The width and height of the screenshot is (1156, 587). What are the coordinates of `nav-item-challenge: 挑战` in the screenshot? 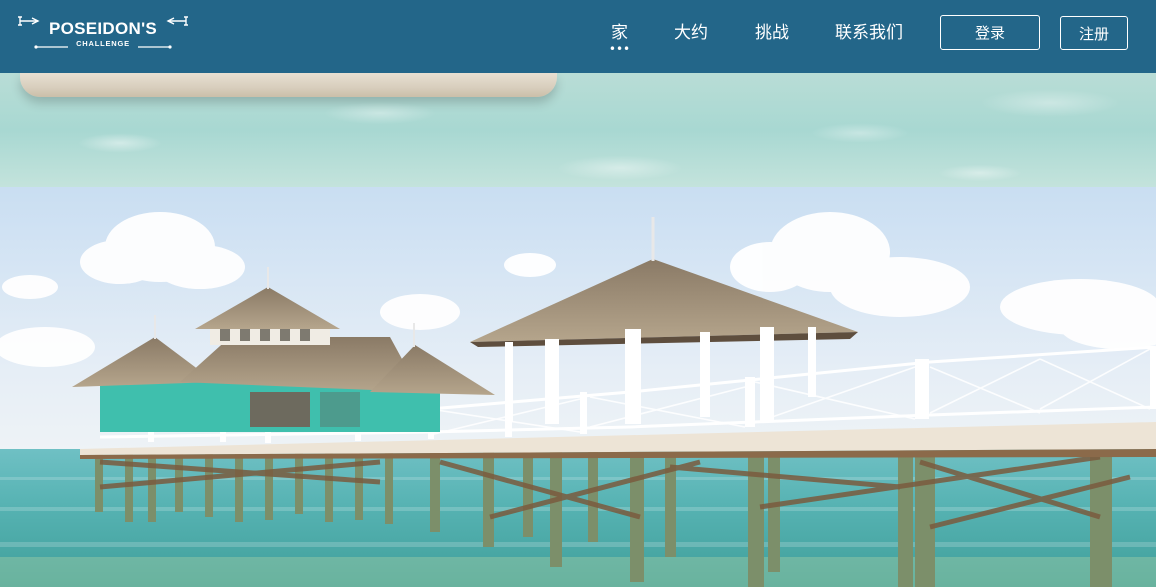 It's located at (772, 34).